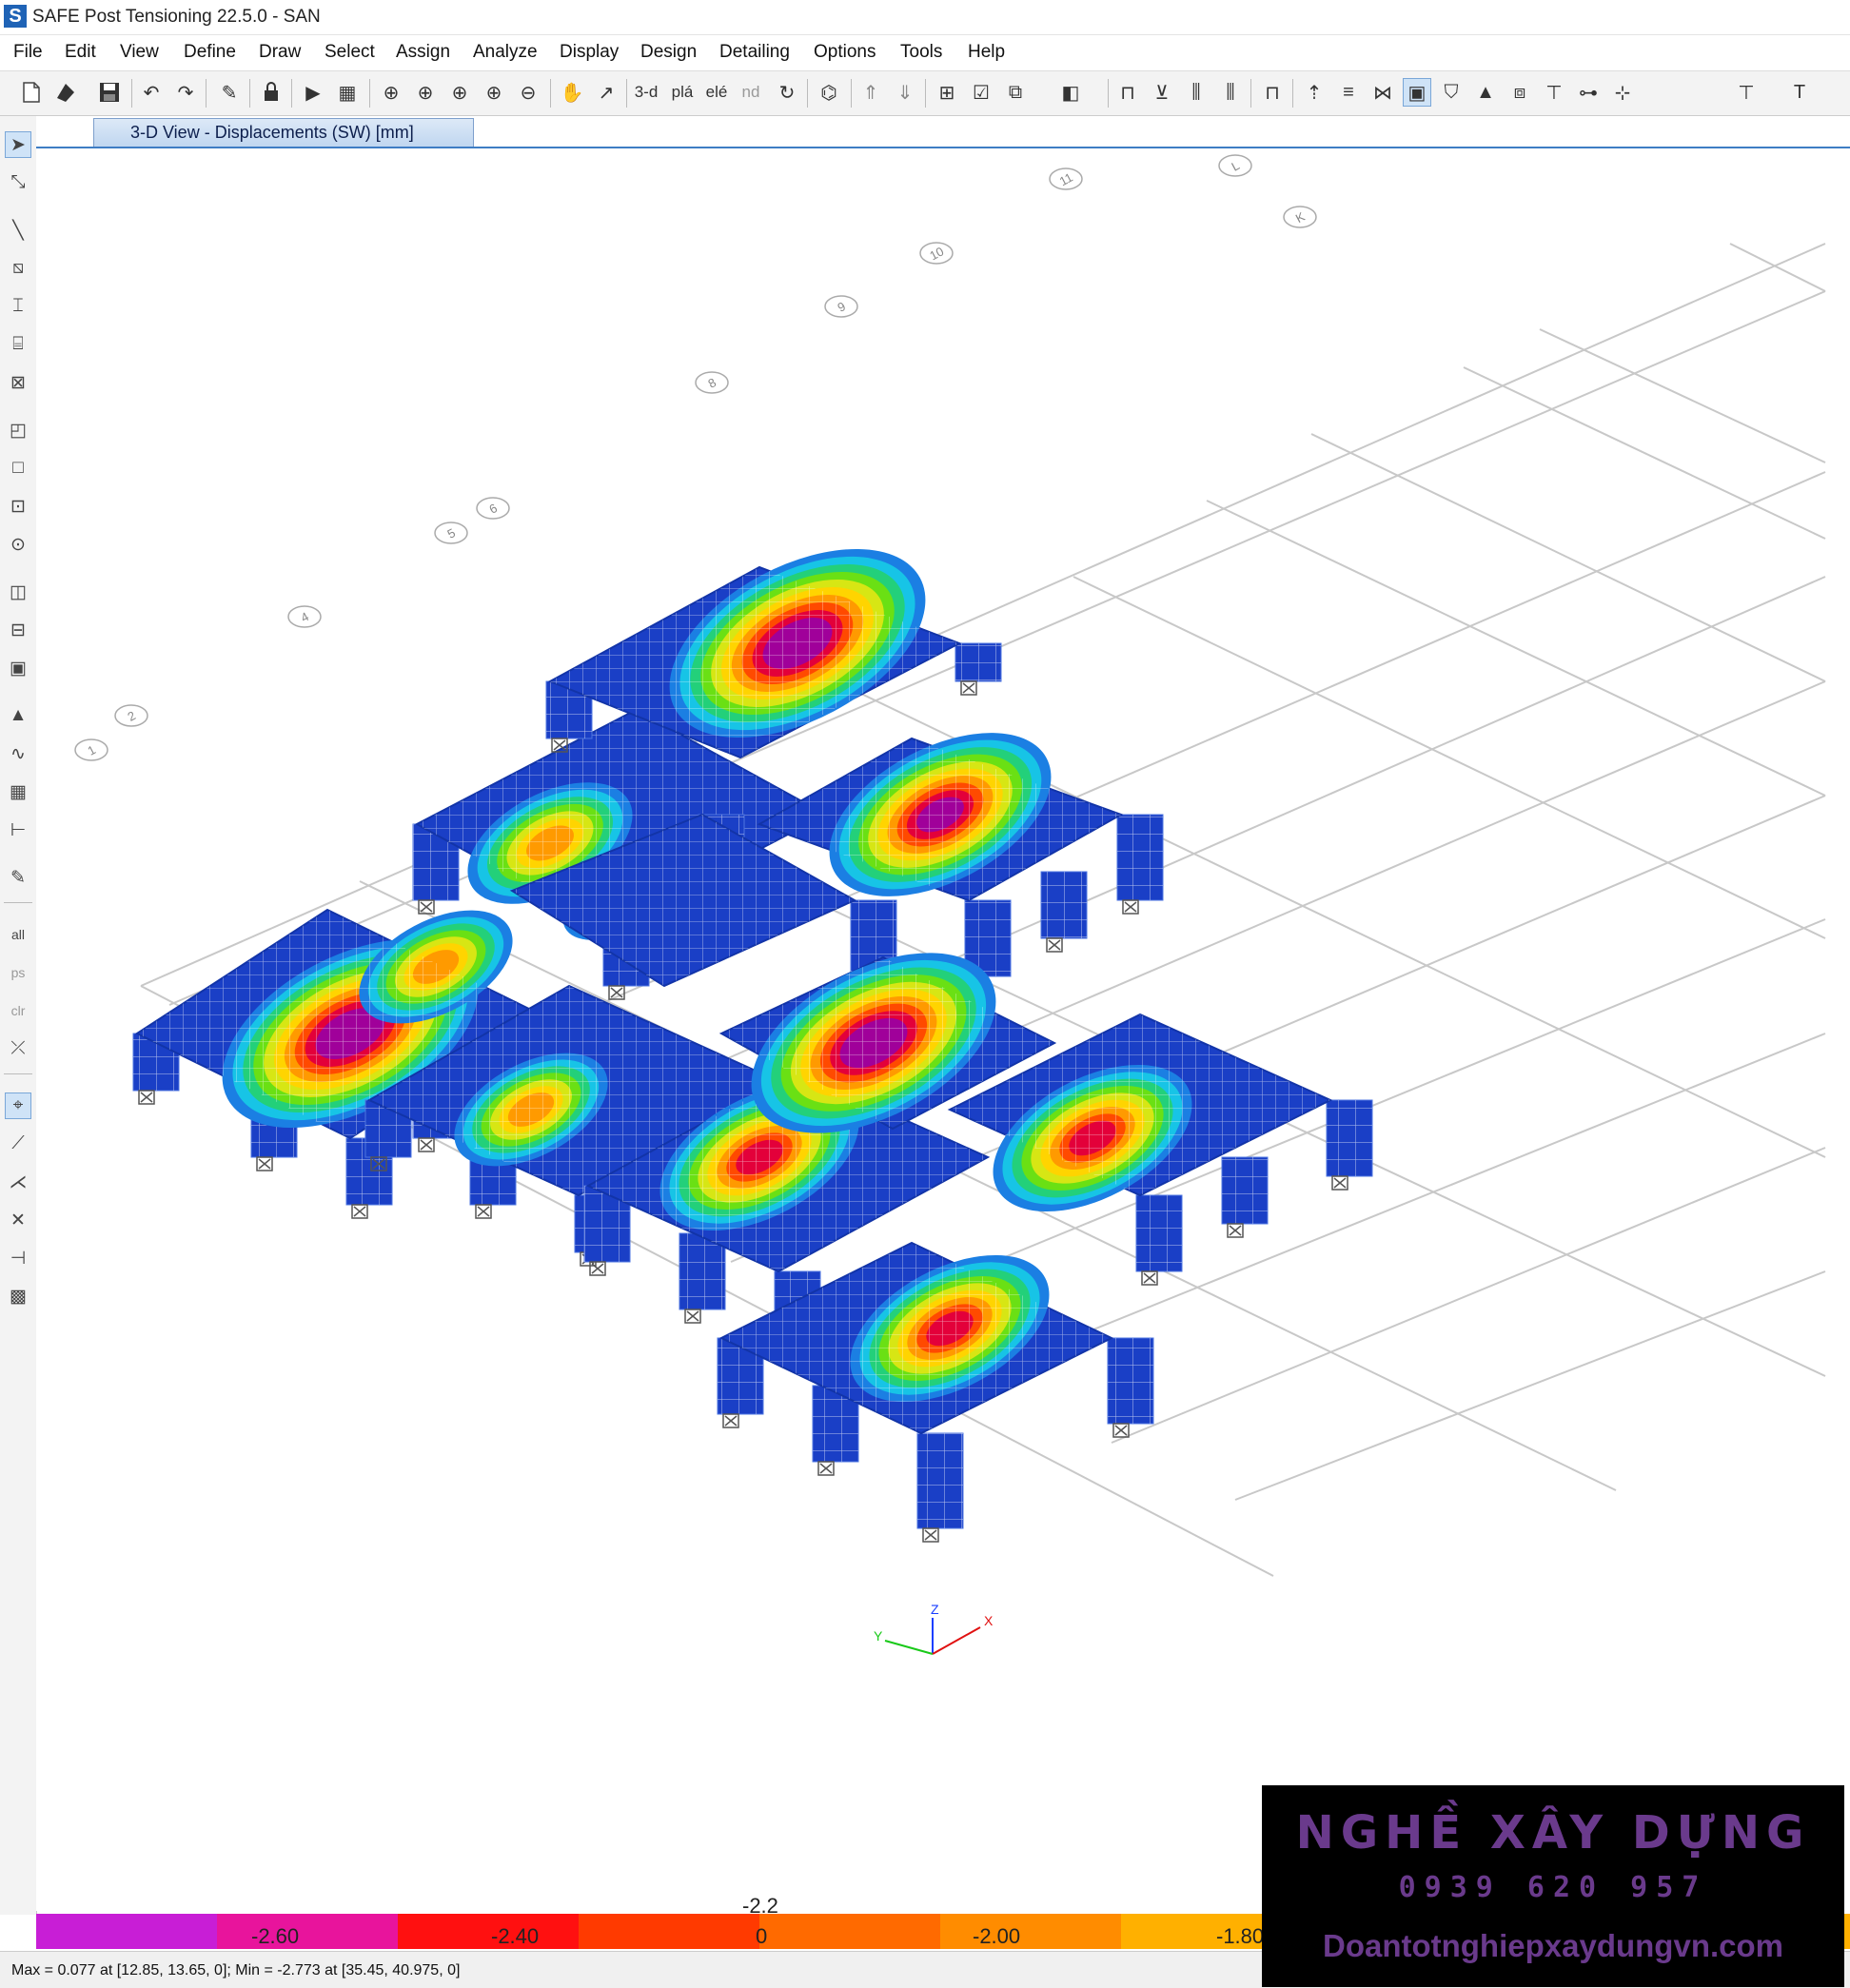 The image size is (1850, 1988). I want to click on menu-help: Help, so click(986, 52).